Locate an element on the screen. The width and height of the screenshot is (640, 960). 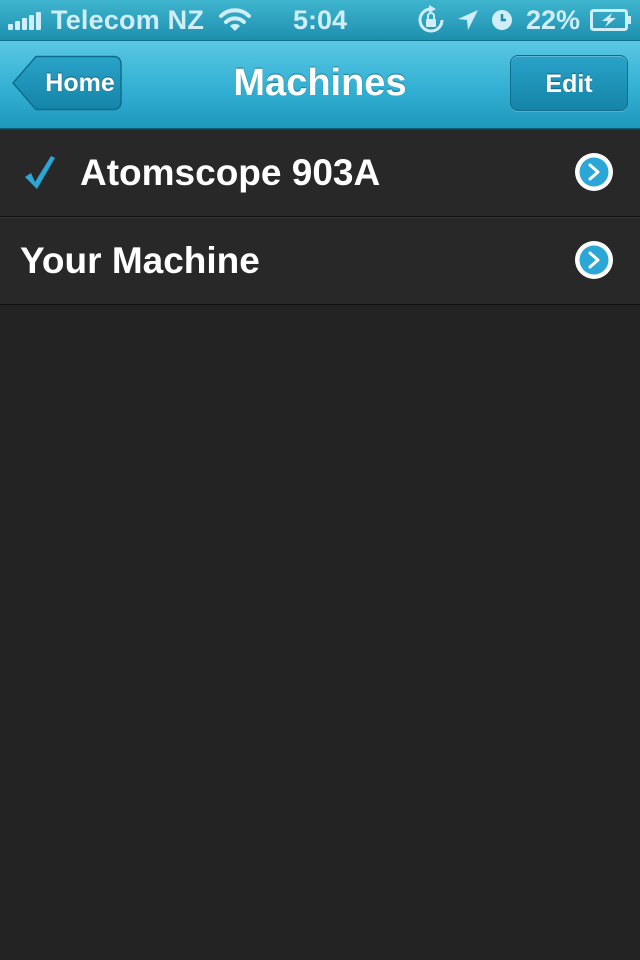
list-item-label: Your Machine is located at coordinates (140, 260).